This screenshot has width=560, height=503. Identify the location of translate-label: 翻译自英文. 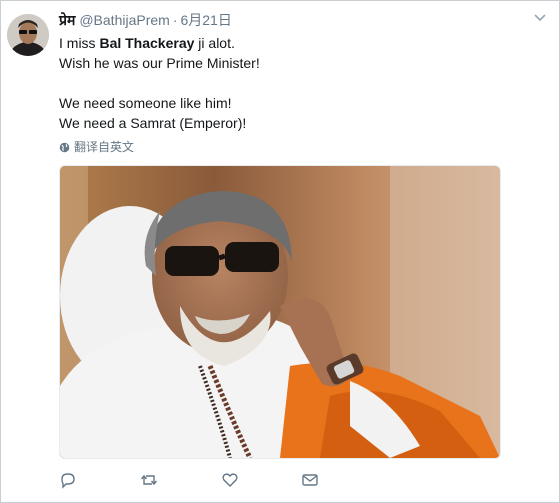
(104, 147).